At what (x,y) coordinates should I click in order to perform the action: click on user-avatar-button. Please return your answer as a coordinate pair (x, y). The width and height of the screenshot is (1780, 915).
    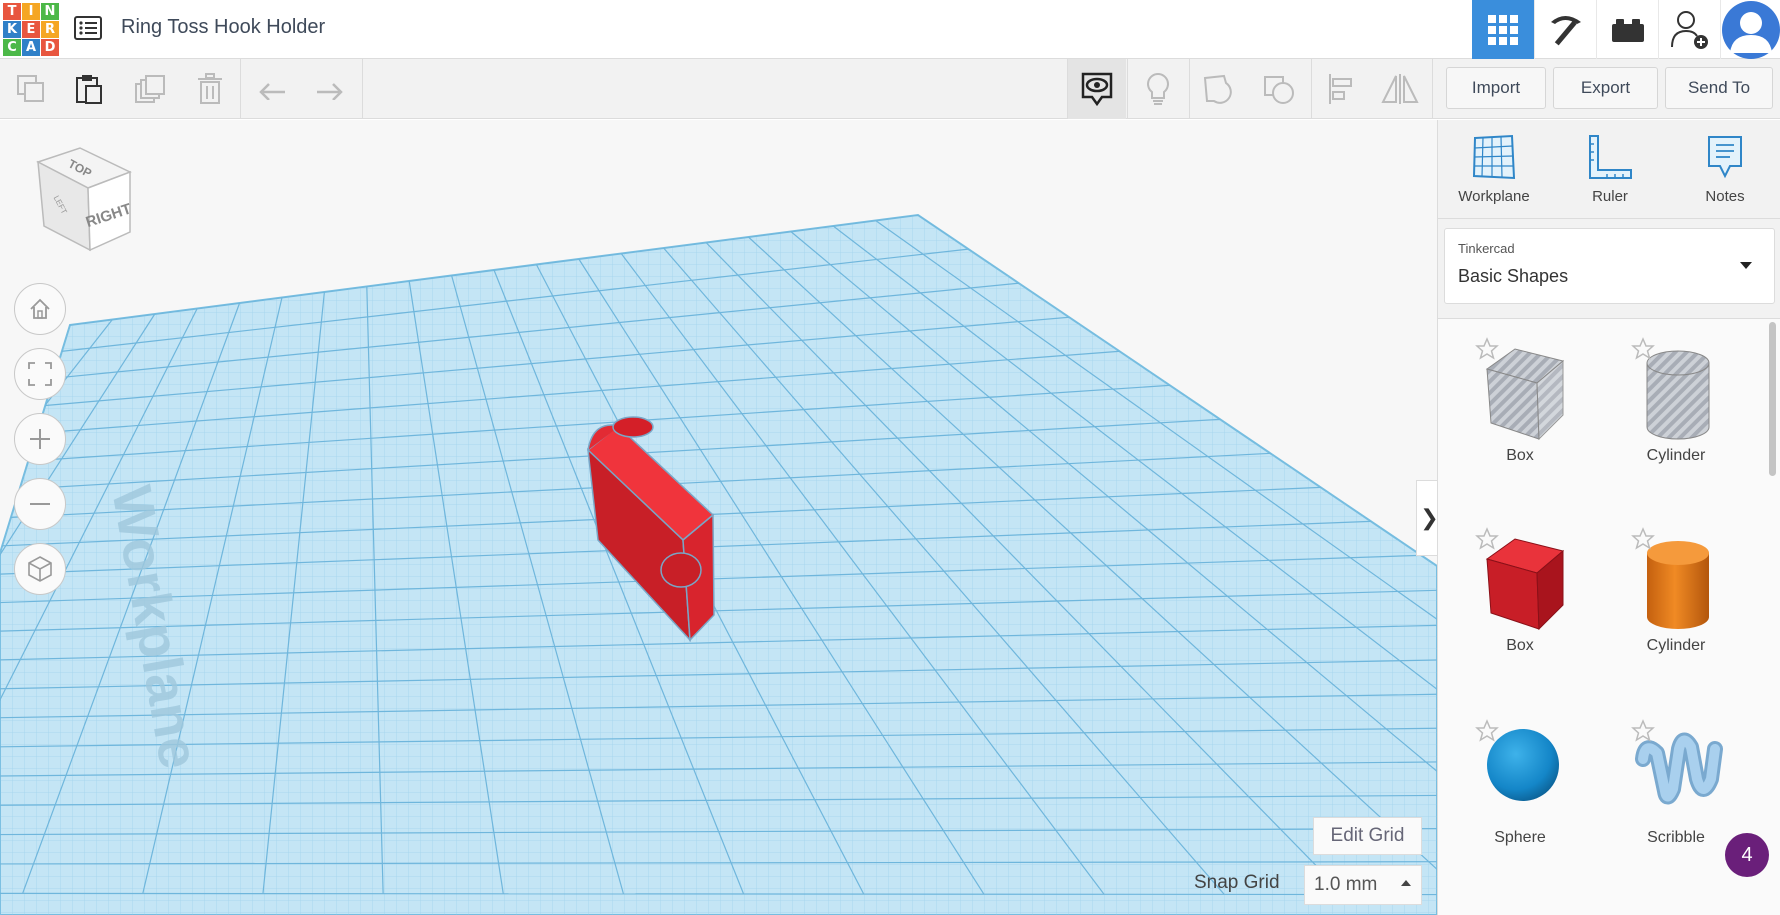
    Looking at the image, I should click on (1750, 29).